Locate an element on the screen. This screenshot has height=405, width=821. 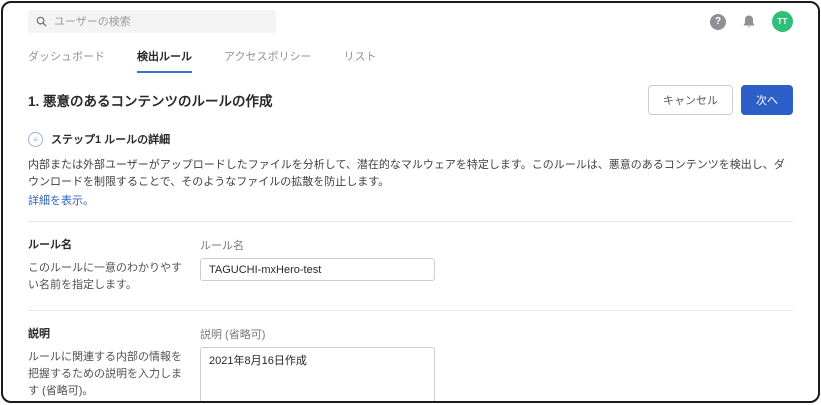
step-title: ステップ1 ルールの詳細 is located at coordinates (111, 140).